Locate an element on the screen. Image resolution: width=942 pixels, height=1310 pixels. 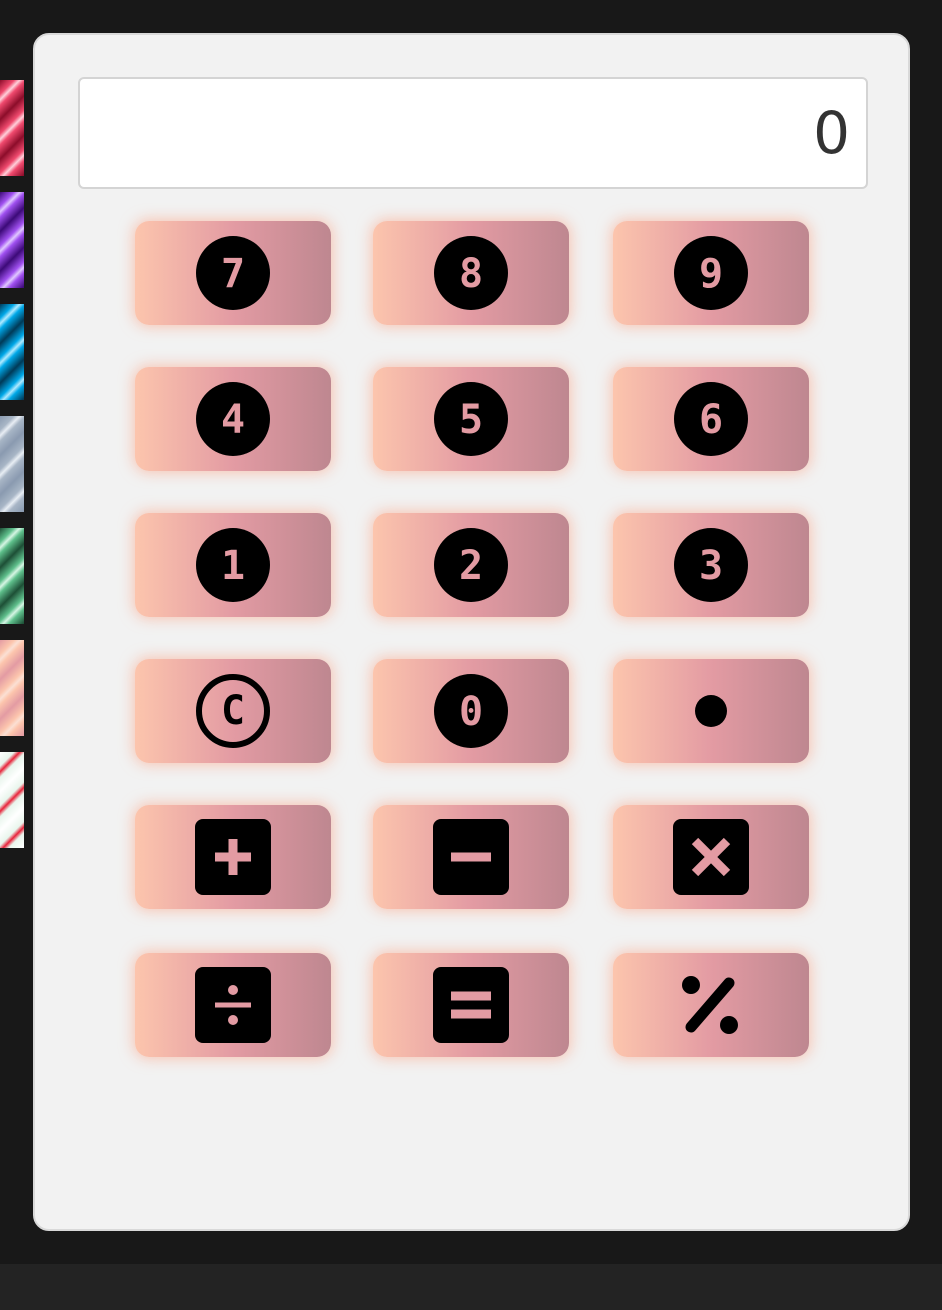
key-multiply-button is located at coordinates (711, 857).